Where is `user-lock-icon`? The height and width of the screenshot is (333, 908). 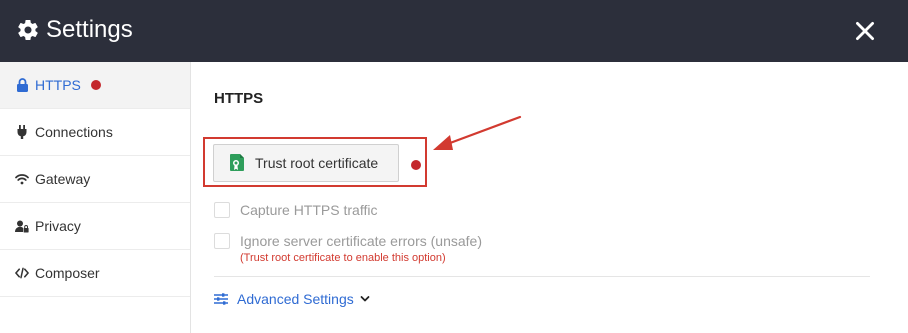 user-lock-icon is located at coordinates (22, 226).